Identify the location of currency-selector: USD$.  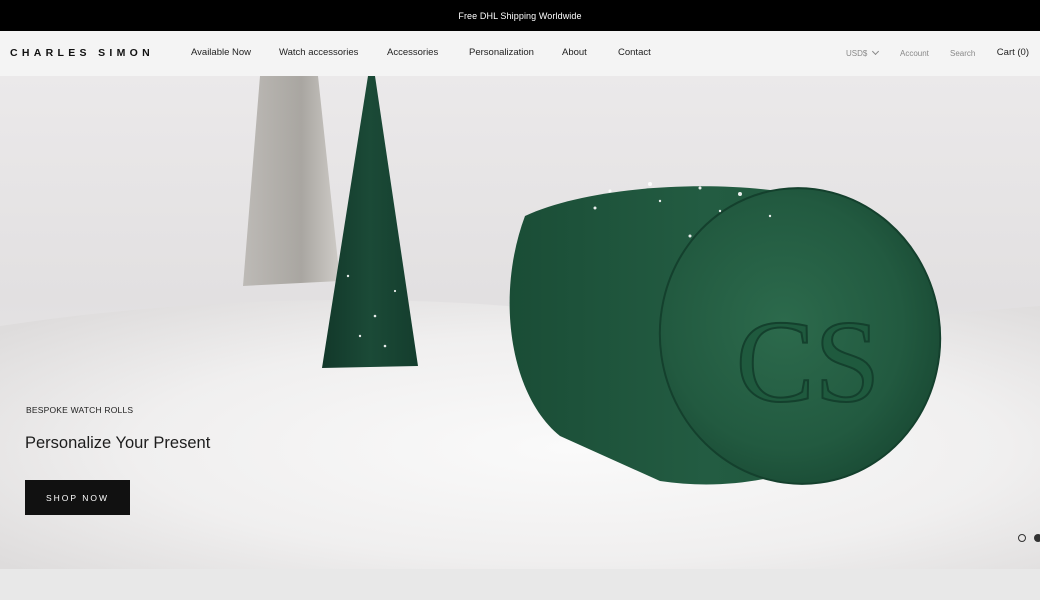
(863, 52).